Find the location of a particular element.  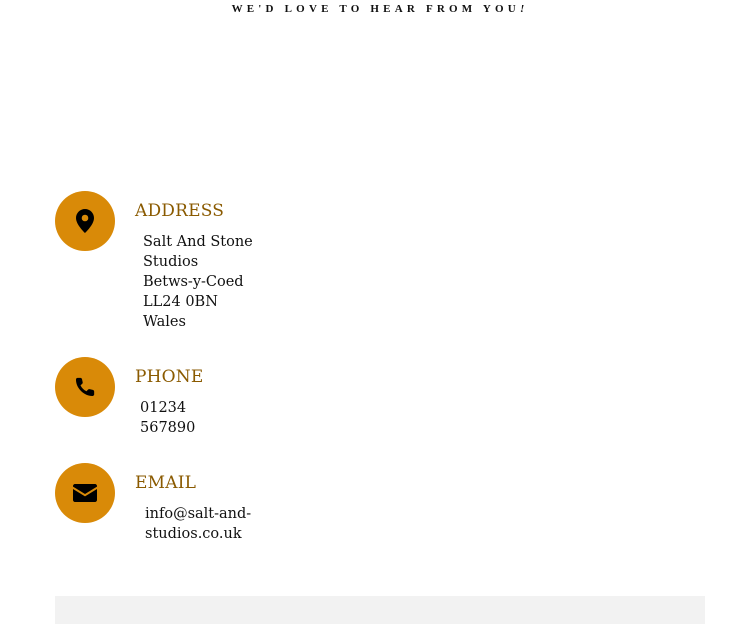

section-heading: WE'D LOVE TO HEAR FROM YOU! is located at coordinates (372, 9).